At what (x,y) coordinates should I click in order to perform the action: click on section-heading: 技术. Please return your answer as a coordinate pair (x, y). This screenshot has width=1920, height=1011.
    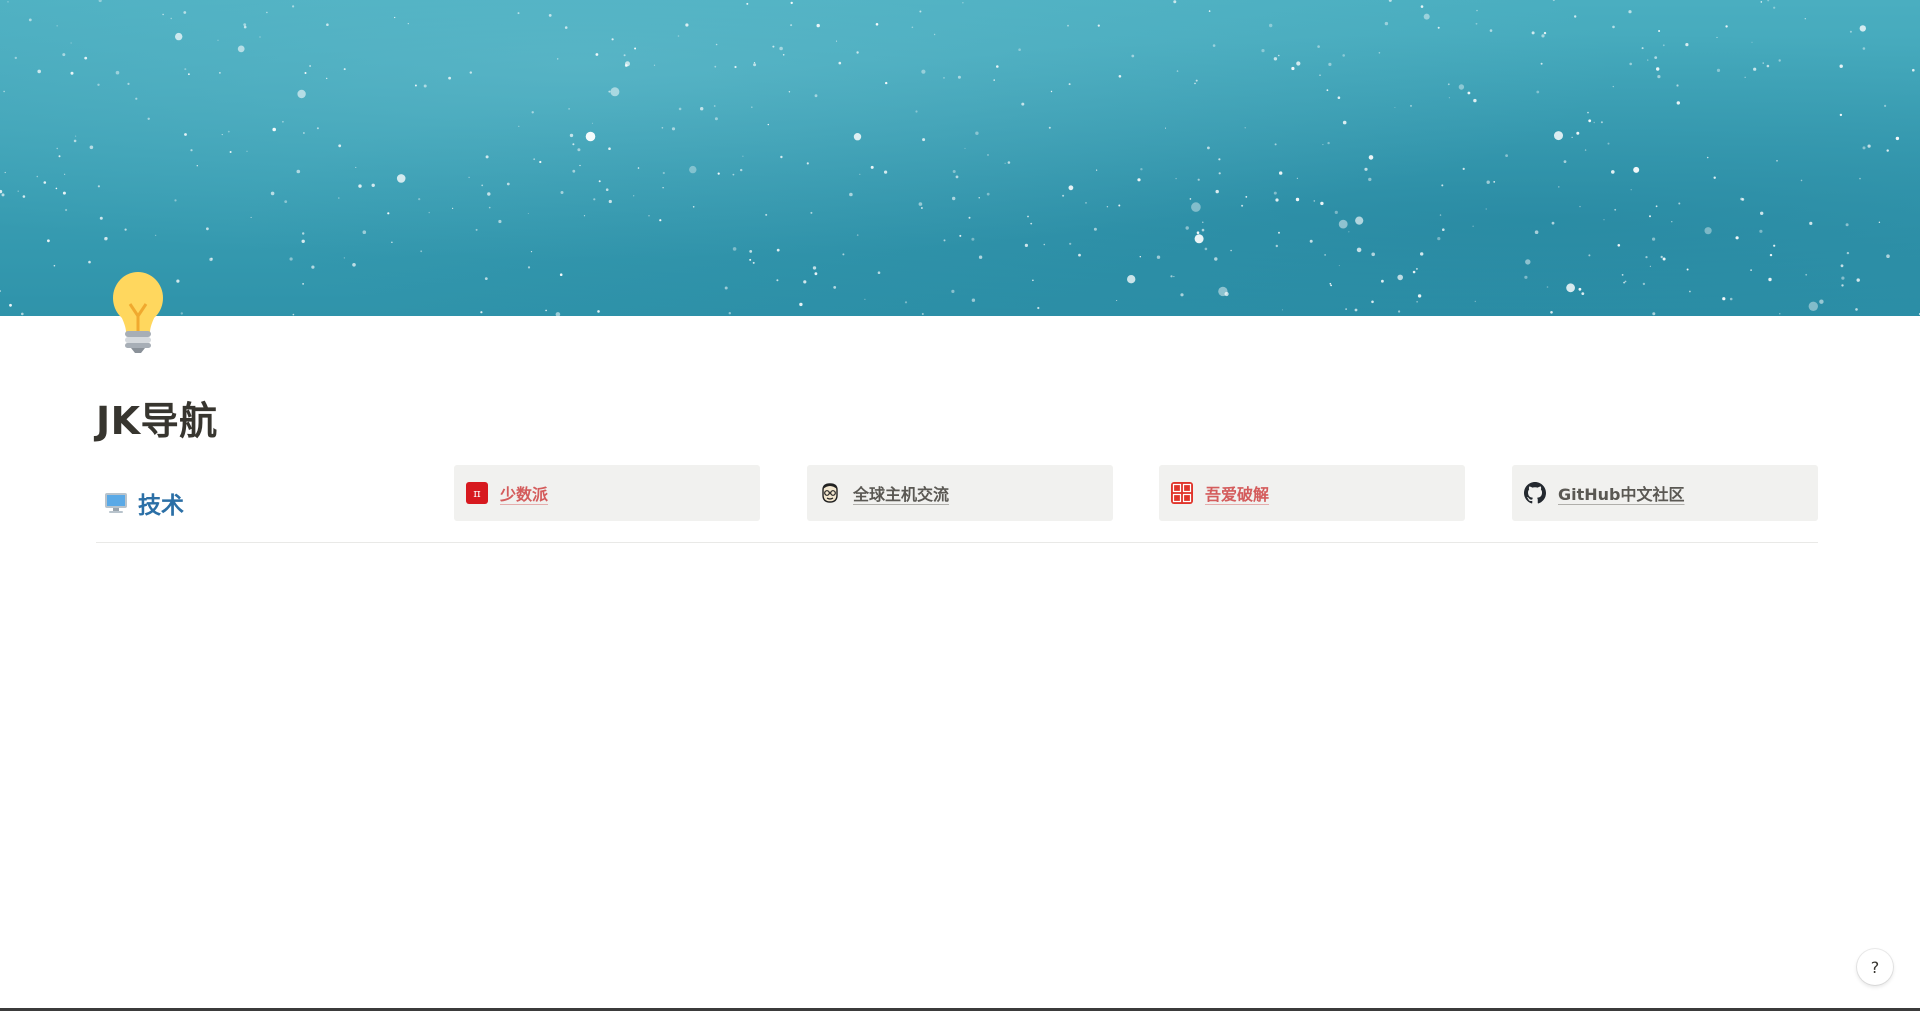
    Looking at the image, I should click on (144, 503).